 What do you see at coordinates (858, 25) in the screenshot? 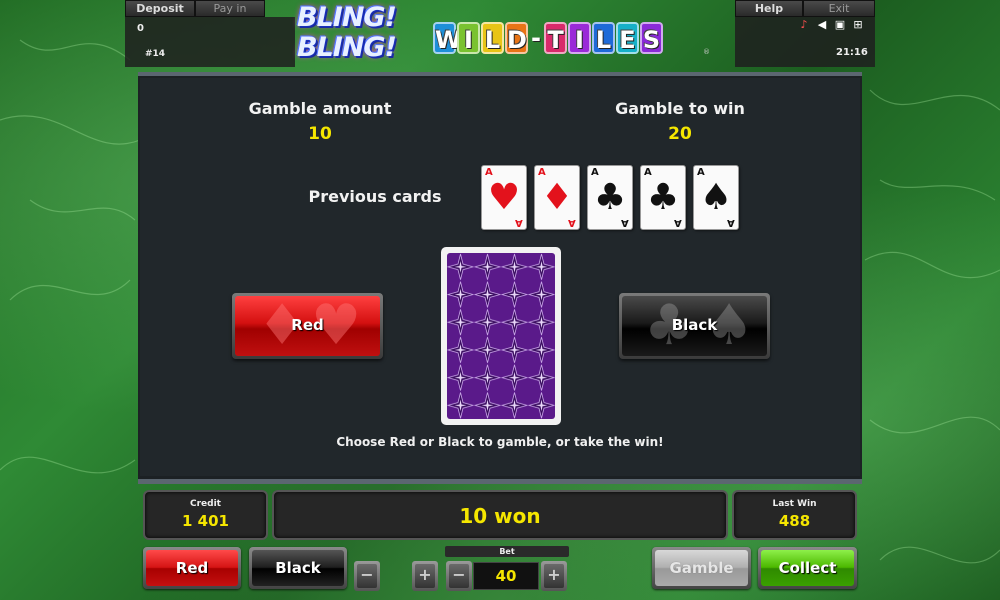
I see `settings-icon: ⊞` at bounding box center [858, 25].